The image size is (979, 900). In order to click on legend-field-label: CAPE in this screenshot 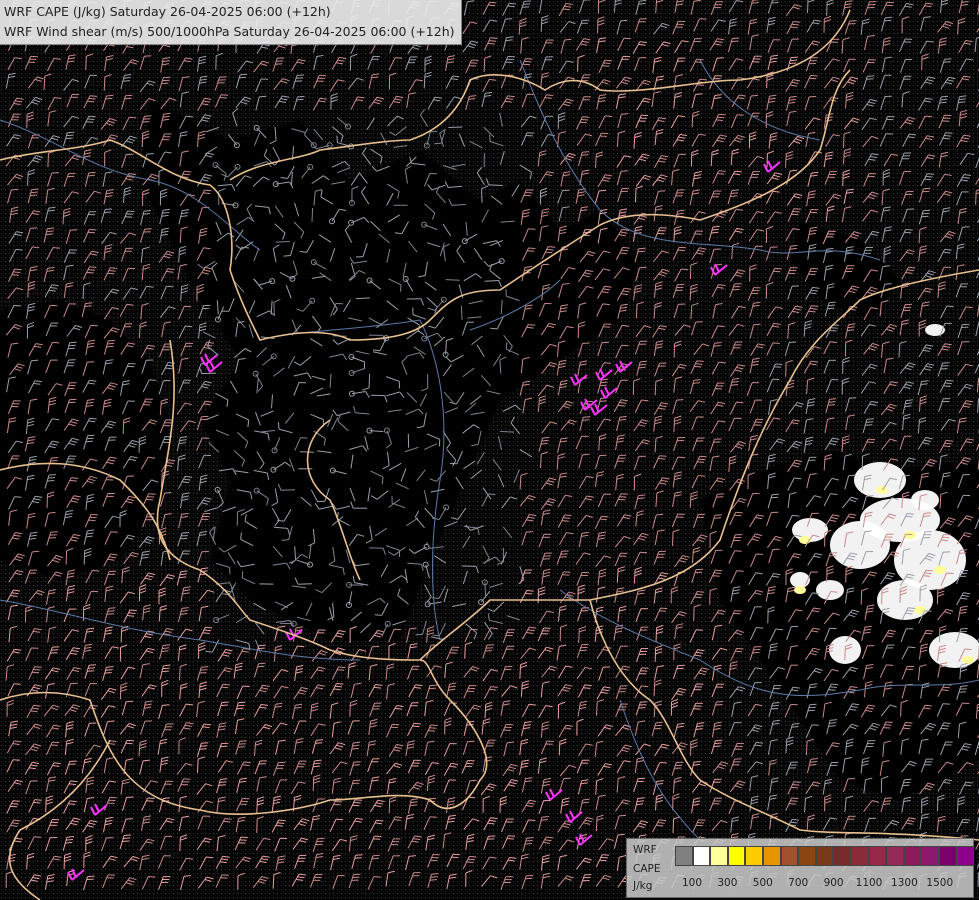, I will do `click(647, 869)`.